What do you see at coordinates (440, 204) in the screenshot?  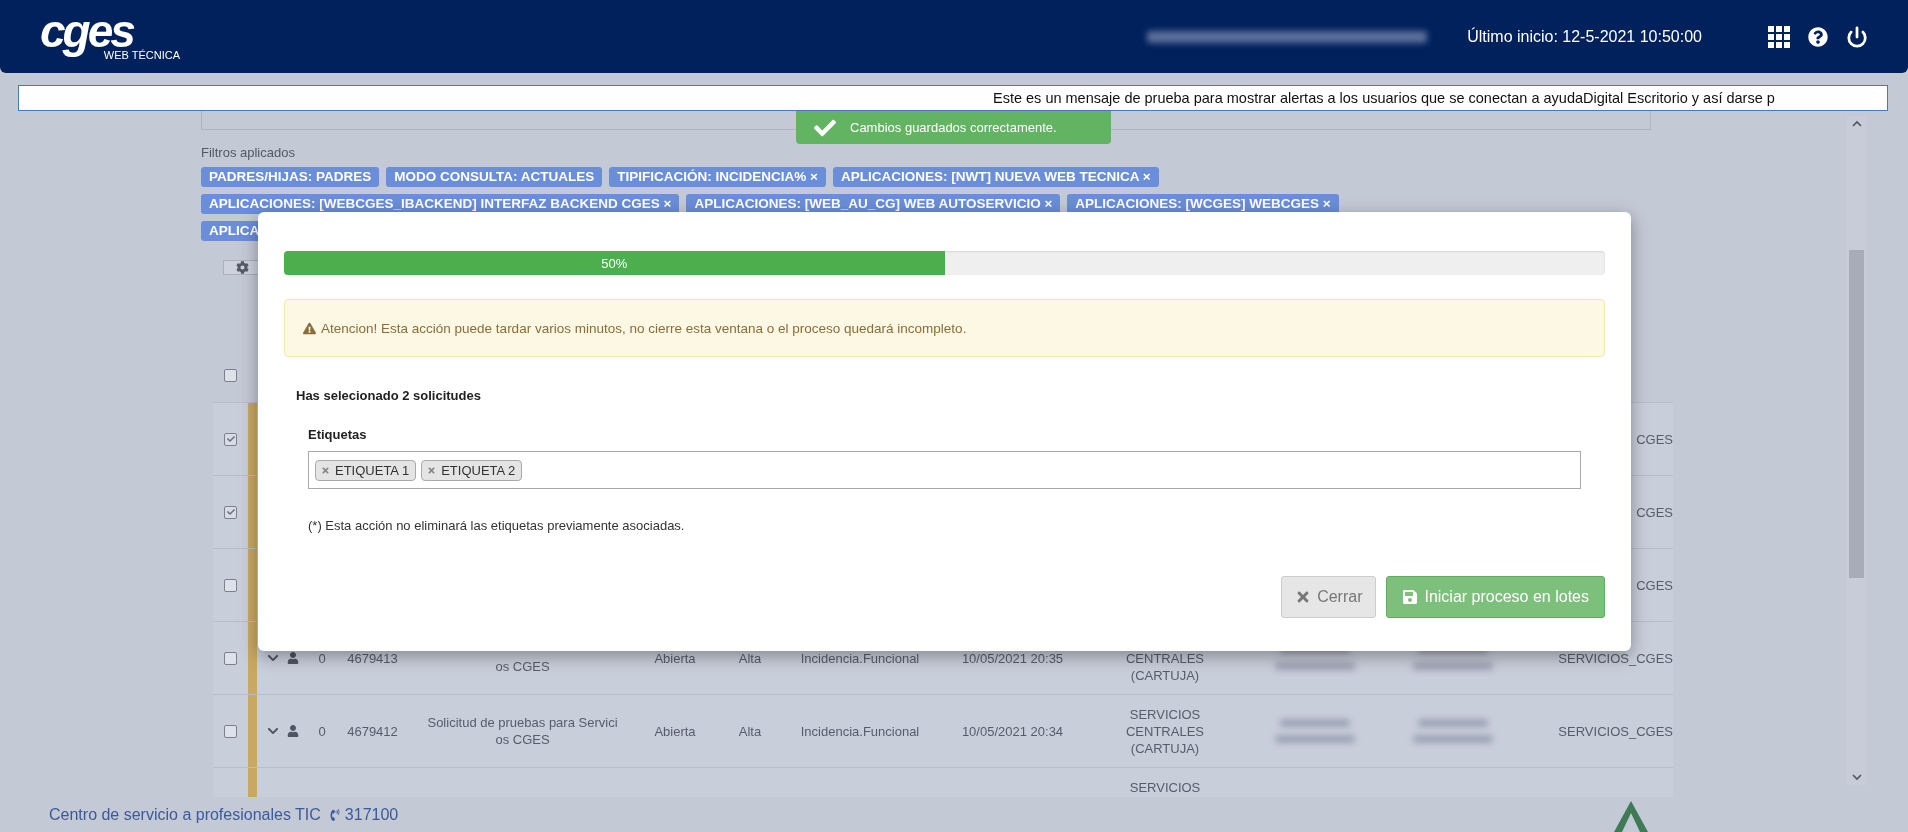 I see `filter-tag: APLICACIONES: [WEBCGES_IBACKEND] INTERFAZ BACKEND CGES ×` at bounding box center [440, 204].